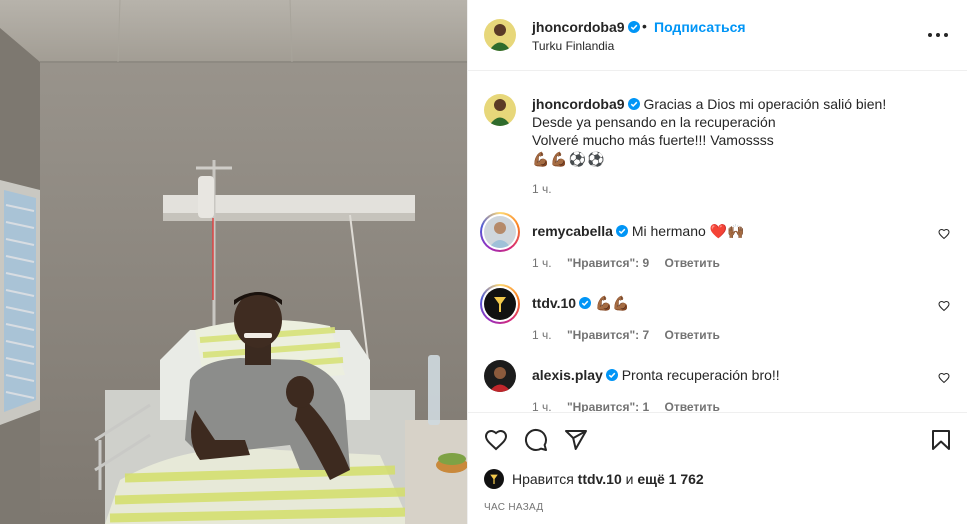 The height and width of the screenshot is (524, 967). Describe the element at coordinates (578, 104) in the screenshot. I see `caption-username: jhoncordoba9` at that location.